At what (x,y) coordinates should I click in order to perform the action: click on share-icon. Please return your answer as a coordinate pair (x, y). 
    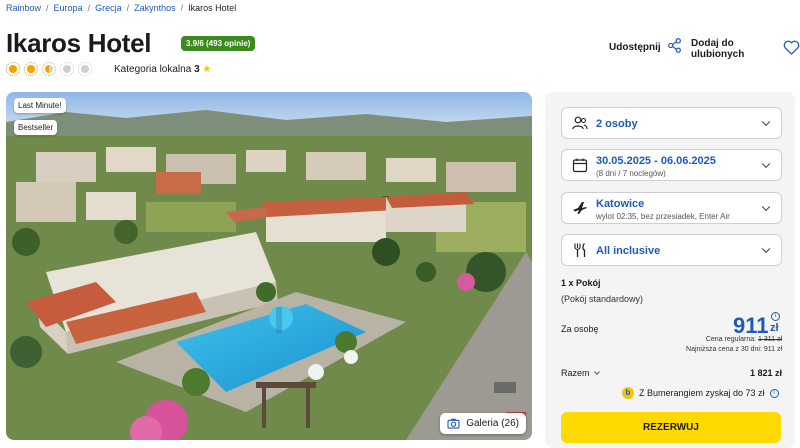
    Looking at the image, I should click on (674, 47).